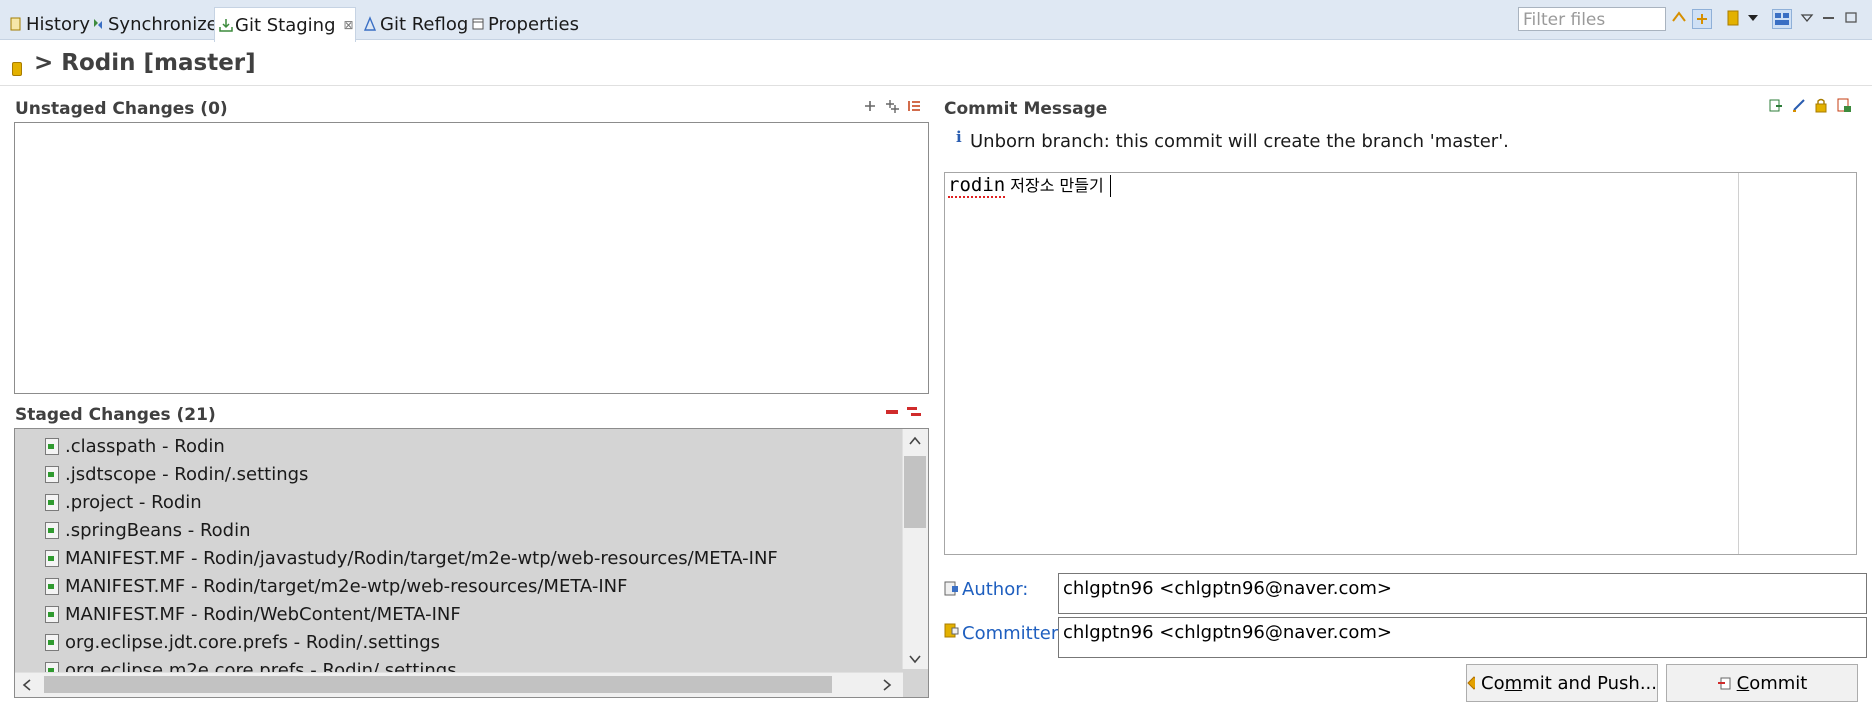 The height and width of the screenshot is (702, 1872). Describe the element at coordinates (133, 502) in the screenshot. I see `file-label: .project - Rodin` at that location.